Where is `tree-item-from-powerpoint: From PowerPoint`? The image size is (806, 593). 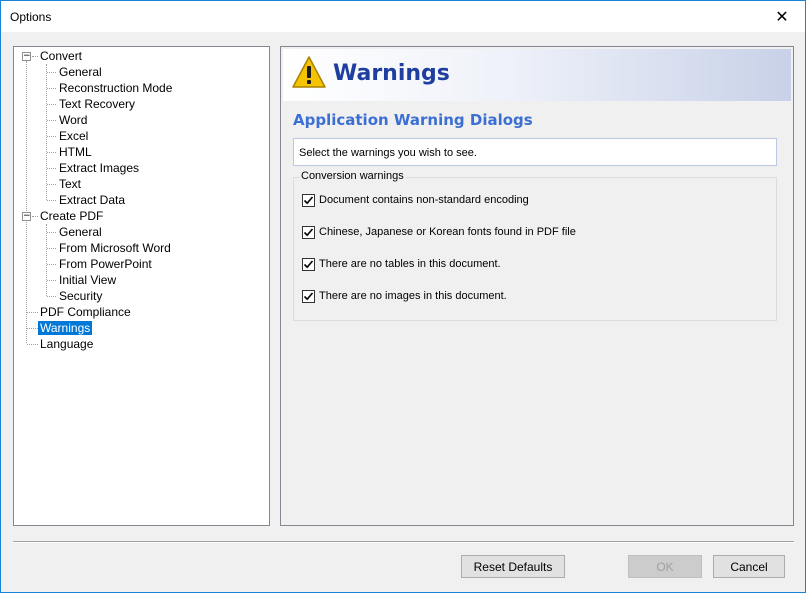 tree-item-from-powerpoint: From PowerPoint is located at coordinates (105, 264).